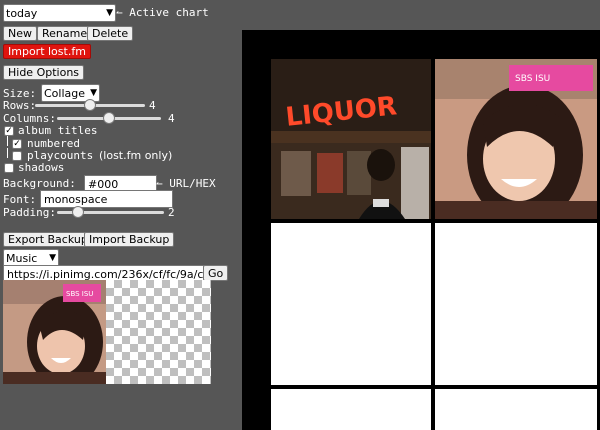 Image resolution: width=600 pixels, height=430 pixels. What do you see at coordinates (79, 294) in the screenshot?
I see `svg-text: SBS ISU` at bounding box center [79, 294].